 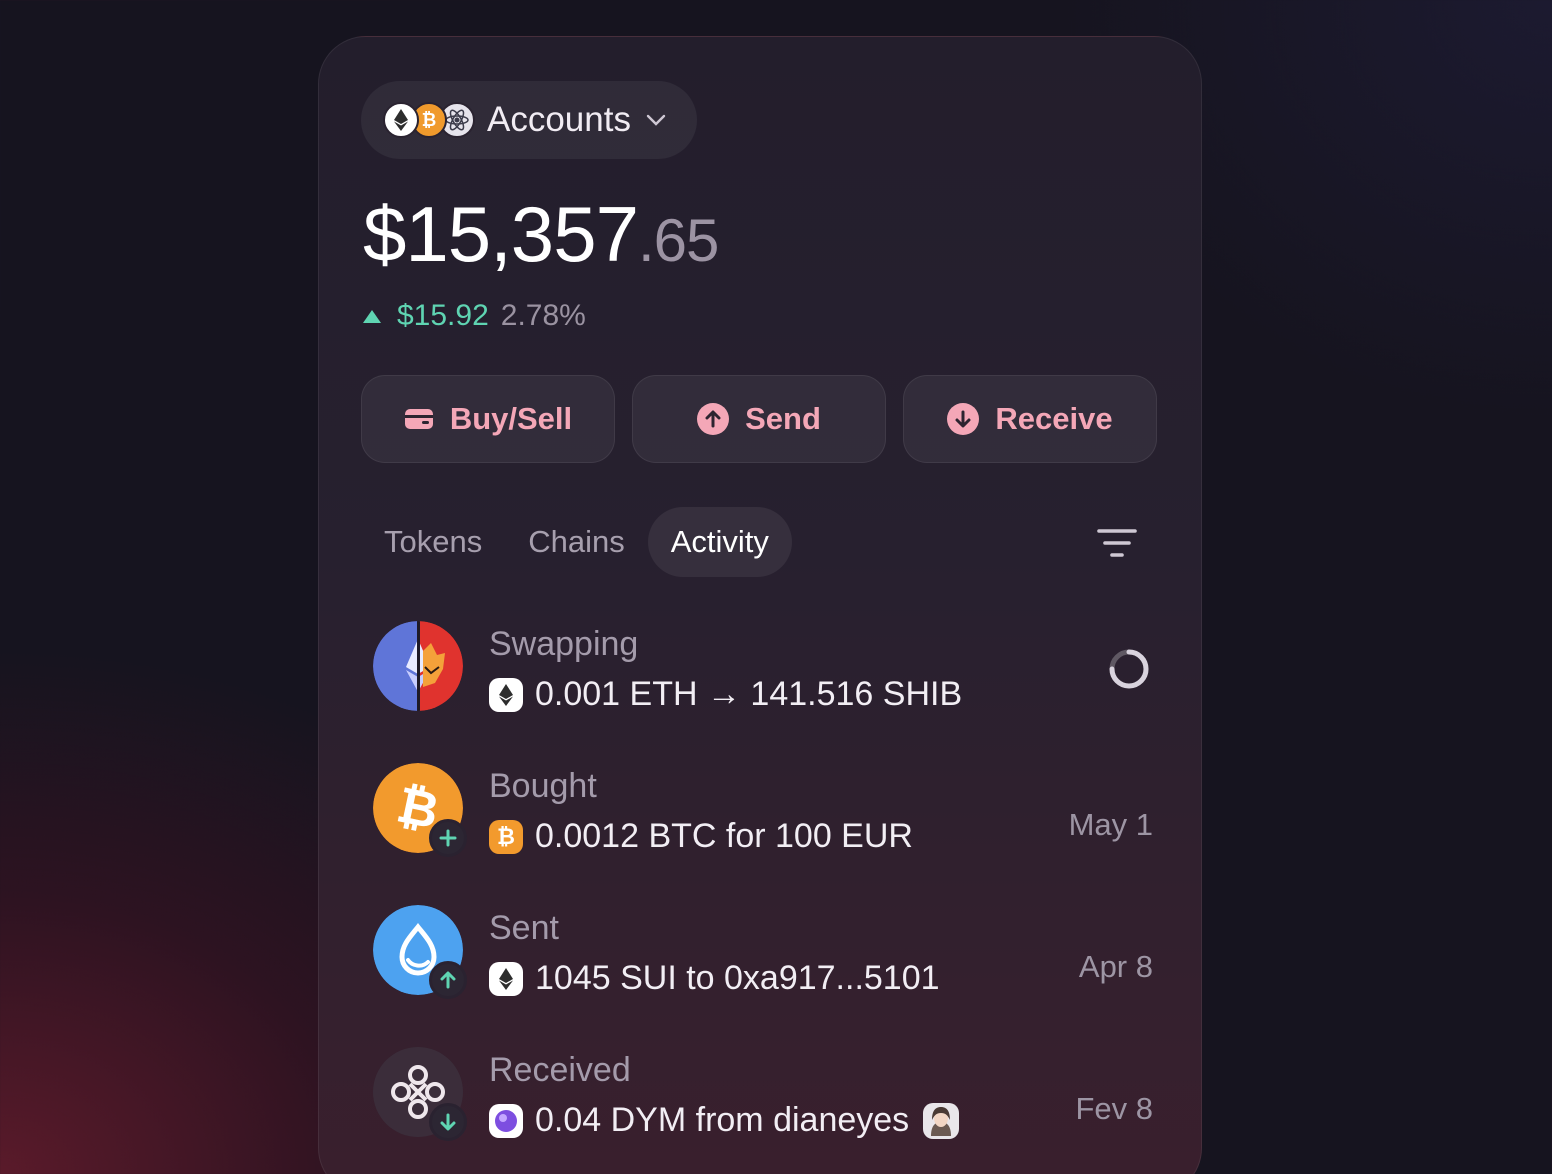 I want to click on activity-title: Sent, so click(x=524, y=928).